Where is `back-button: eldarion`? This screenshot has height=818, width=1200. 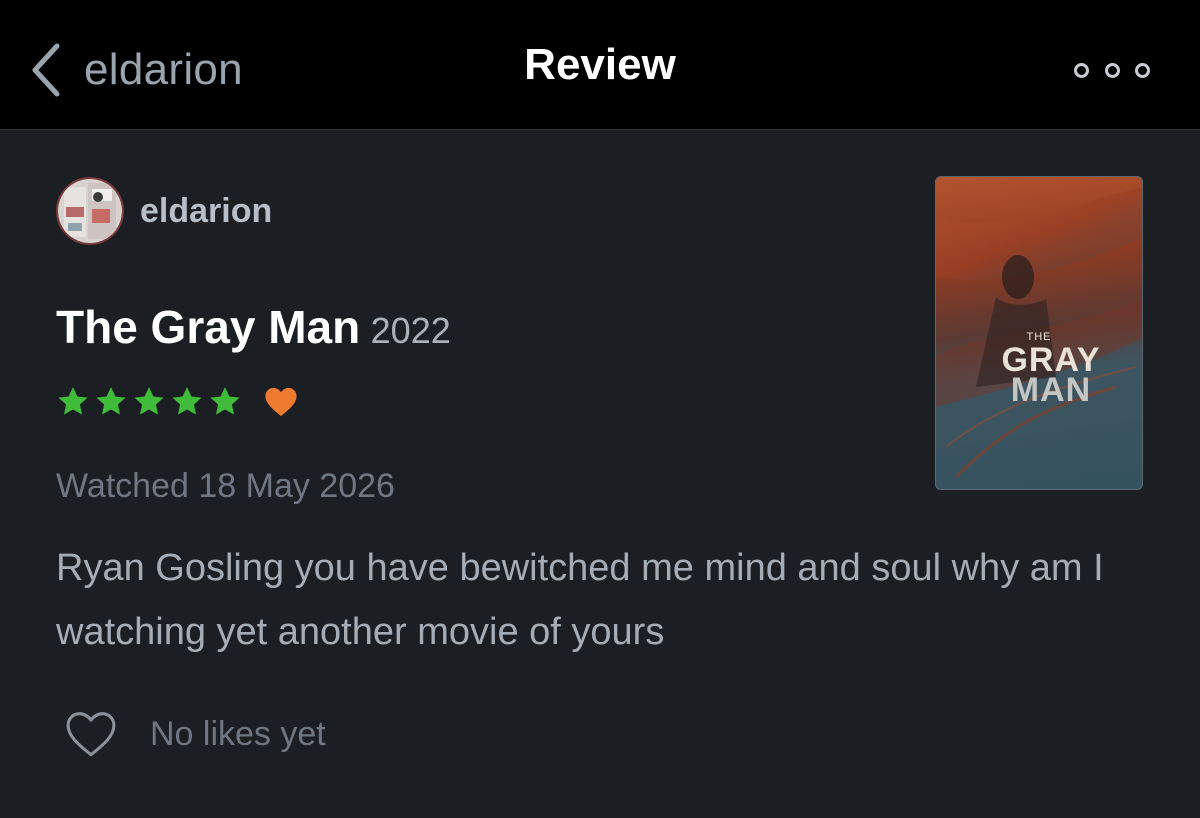 back-button: eldarion is located at coordinates (136, 70).